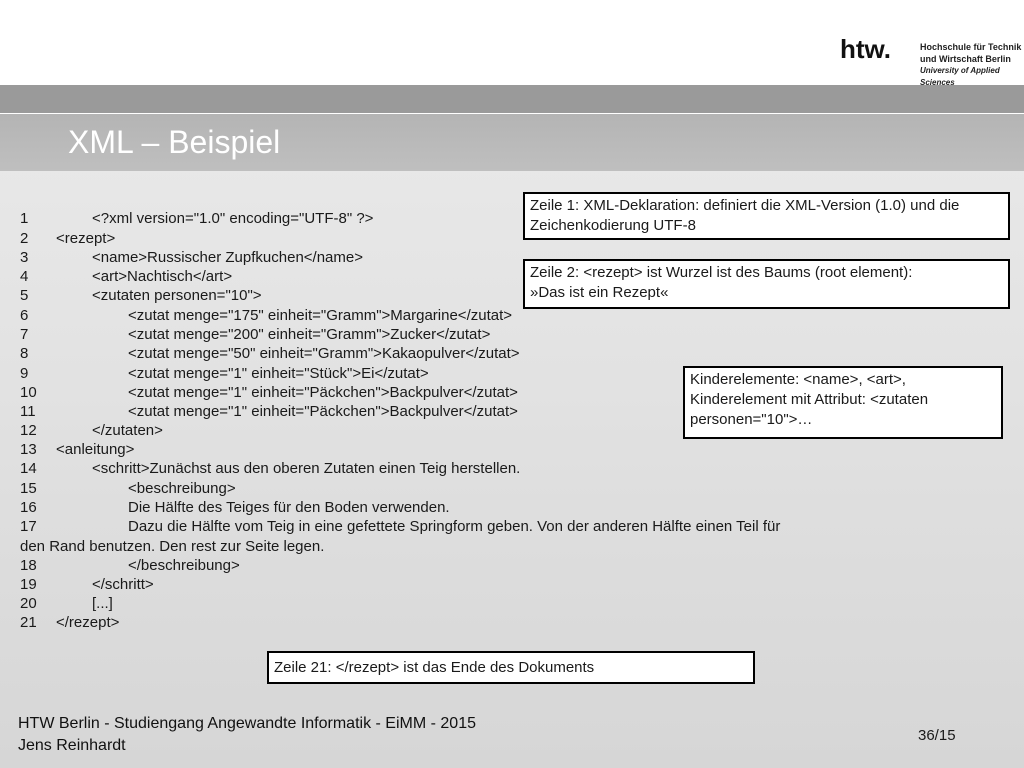  I want to click on line-number: 20, so click(28, 603).